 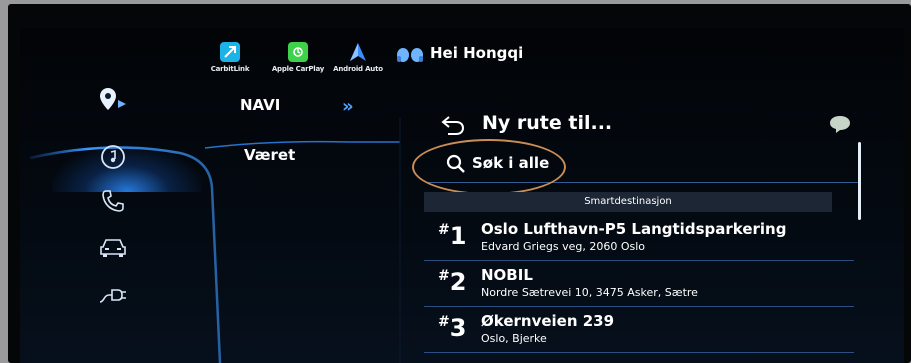 I want to click on destination-address: Nordre Sætrevei 10, 3475 Asker, Sætre, so click(x=589, y=292).